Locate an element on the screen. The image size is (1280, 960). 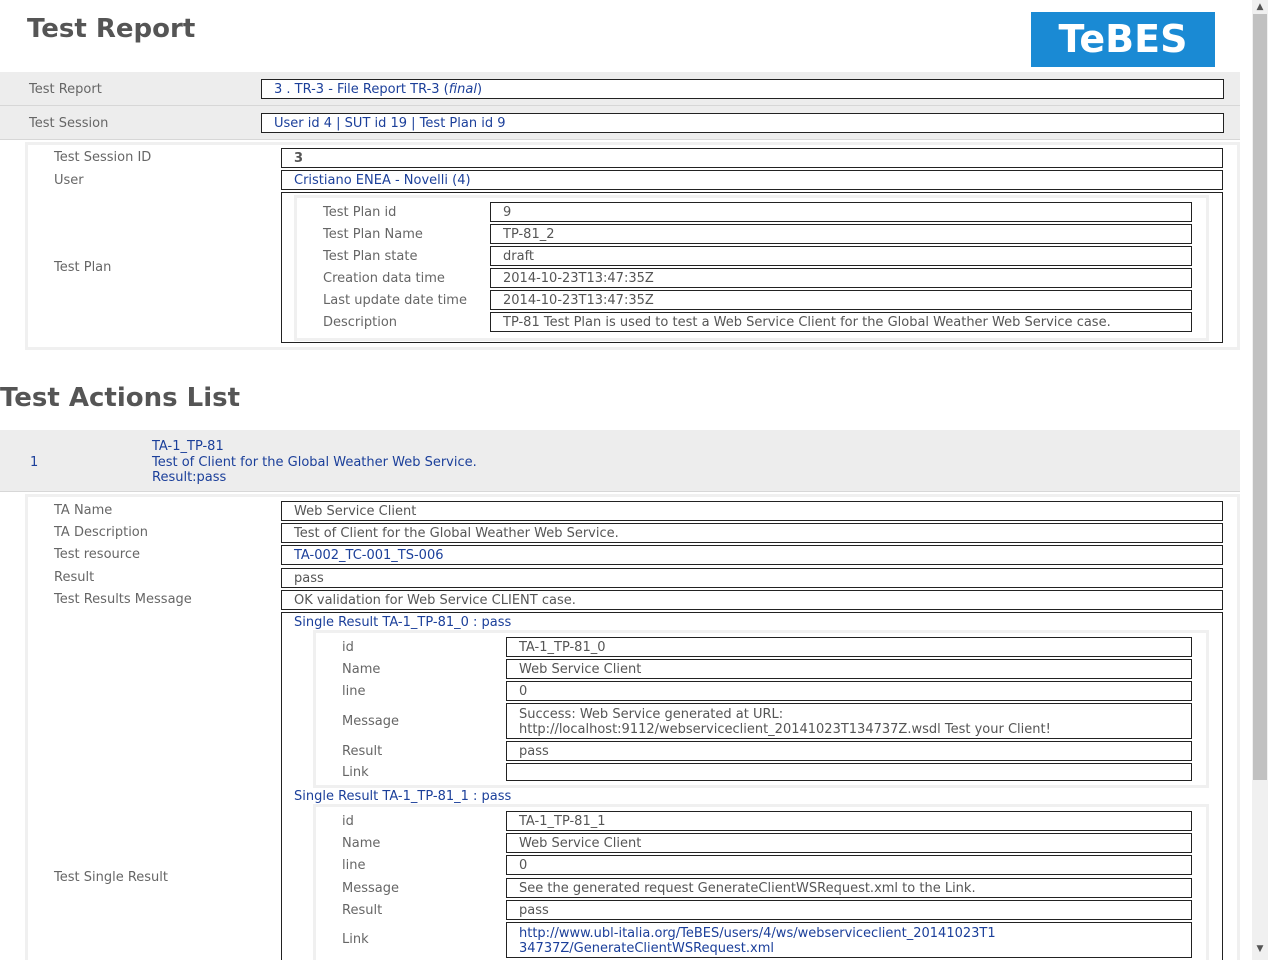
user-value: Cristiano ENEA - Novelli (4) is located at coordinates (752, 180).